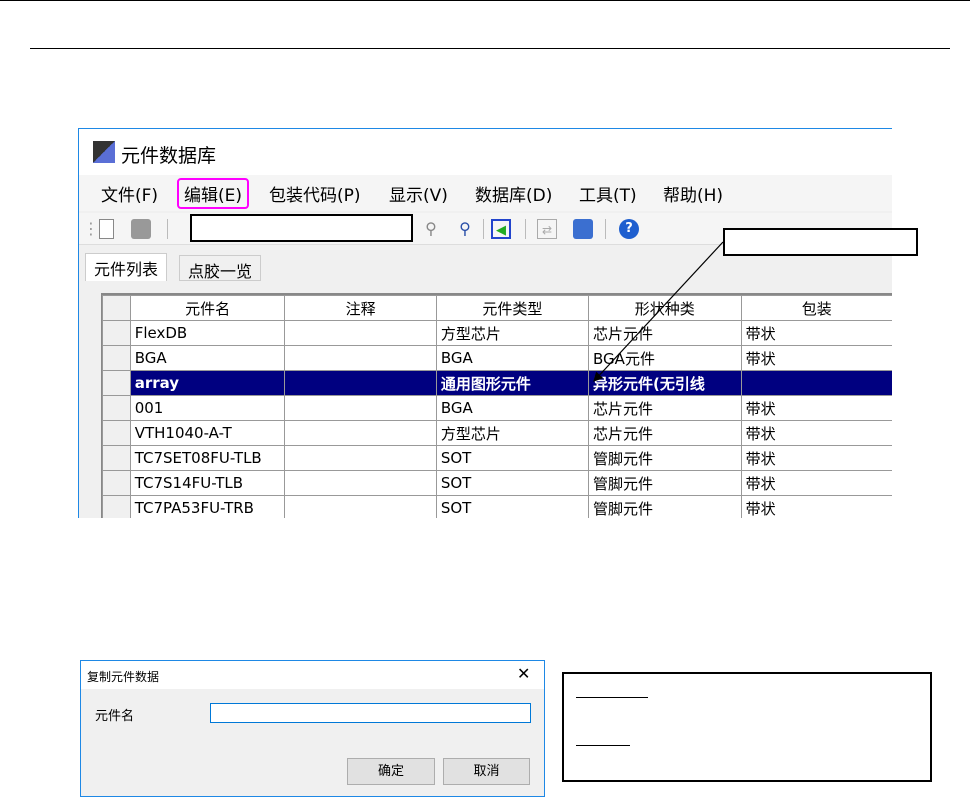 The height and width of the screenshot is (797, 970). What do you see at coordinates (391, 771) in the screenshot?
I see `ok-button: 确定` at bounding box center [391, 771].